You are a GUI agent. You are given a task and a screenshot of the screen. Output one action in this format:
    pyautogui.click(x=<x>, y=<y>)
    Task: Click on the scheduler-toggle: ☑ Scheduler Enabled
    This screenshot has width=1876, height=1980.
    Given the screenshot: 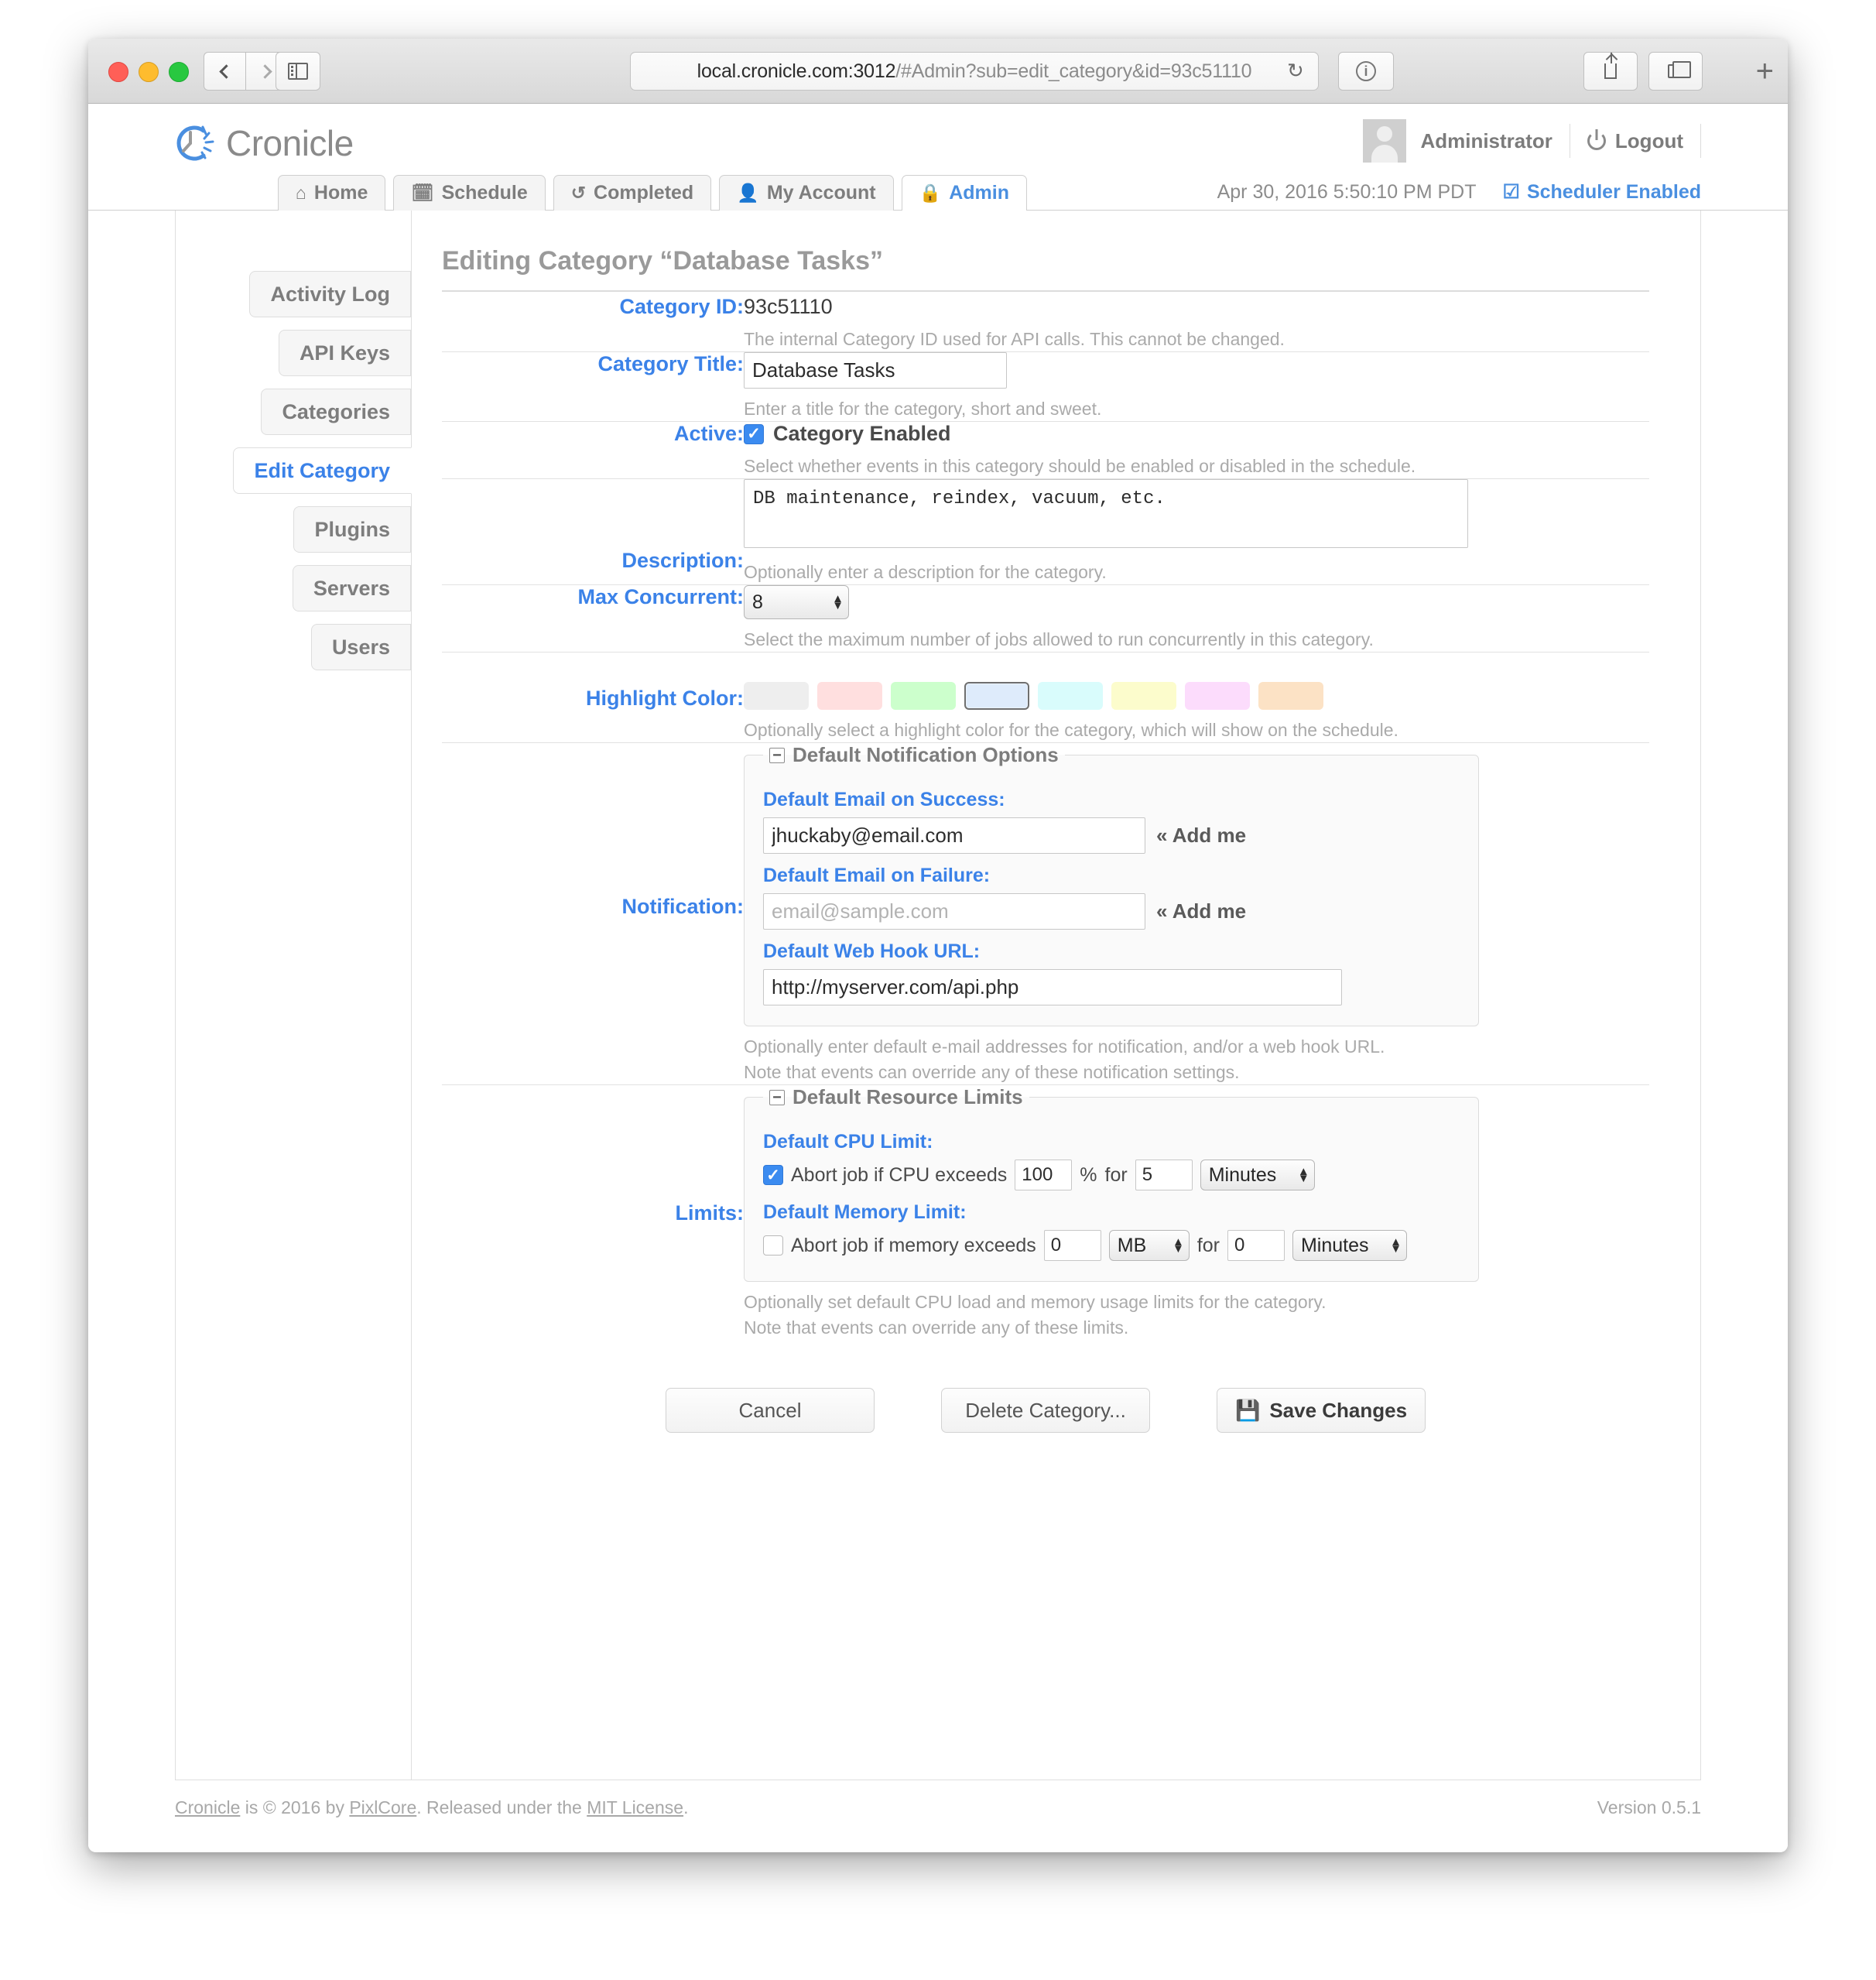 What is the action you would take?
    pyautogui.click(x=1602, y=192)
    